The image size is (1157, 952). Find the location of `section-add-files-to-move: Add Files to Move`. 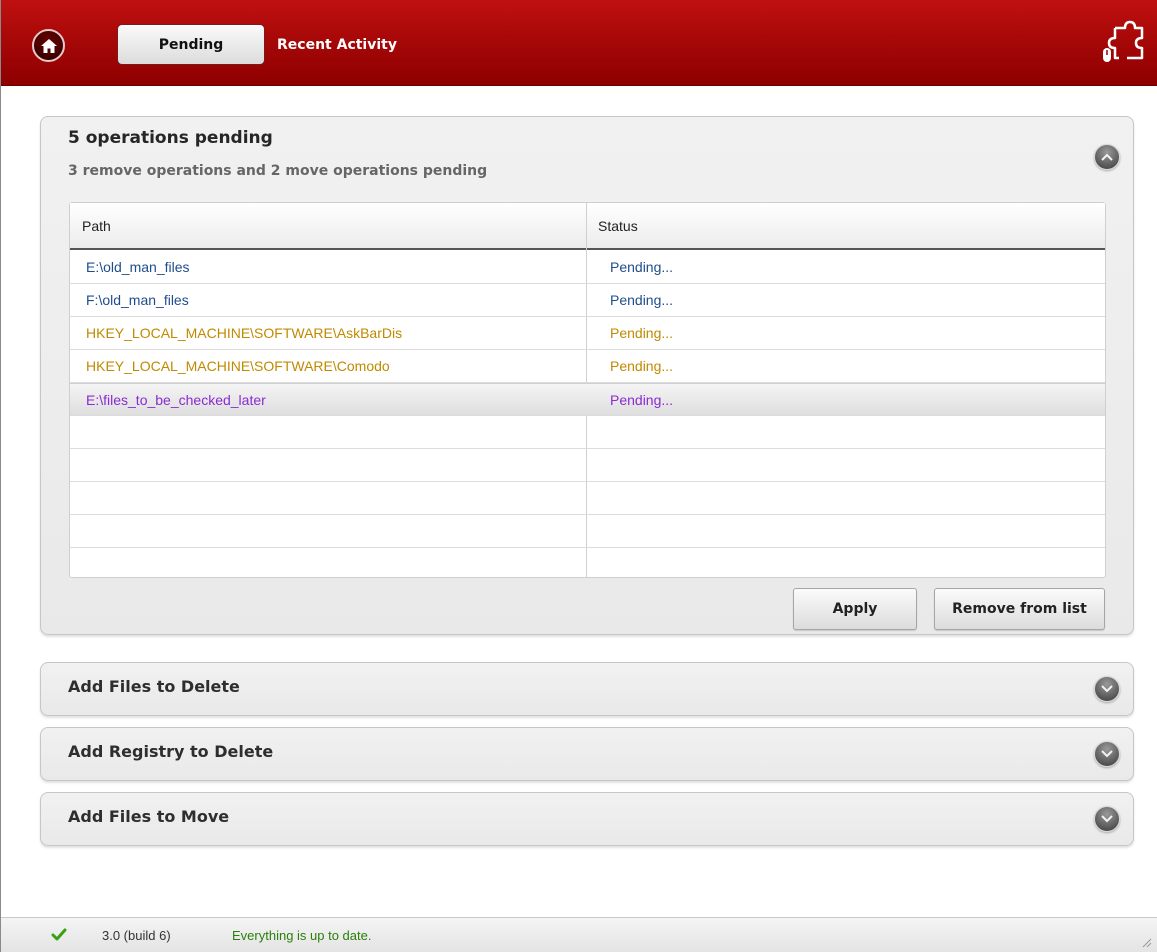

section-add-files-to-move: Add Files to Move is located at coordinates (587, 819).